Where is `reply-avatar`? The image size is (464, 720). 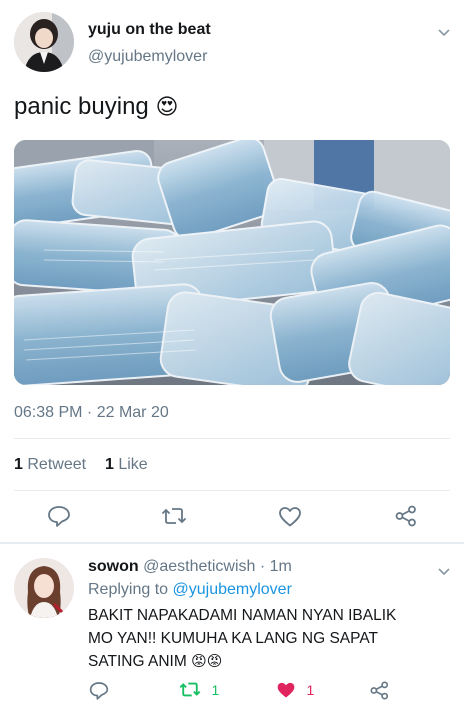 reply-avatar is located at coordinates (44, 588).